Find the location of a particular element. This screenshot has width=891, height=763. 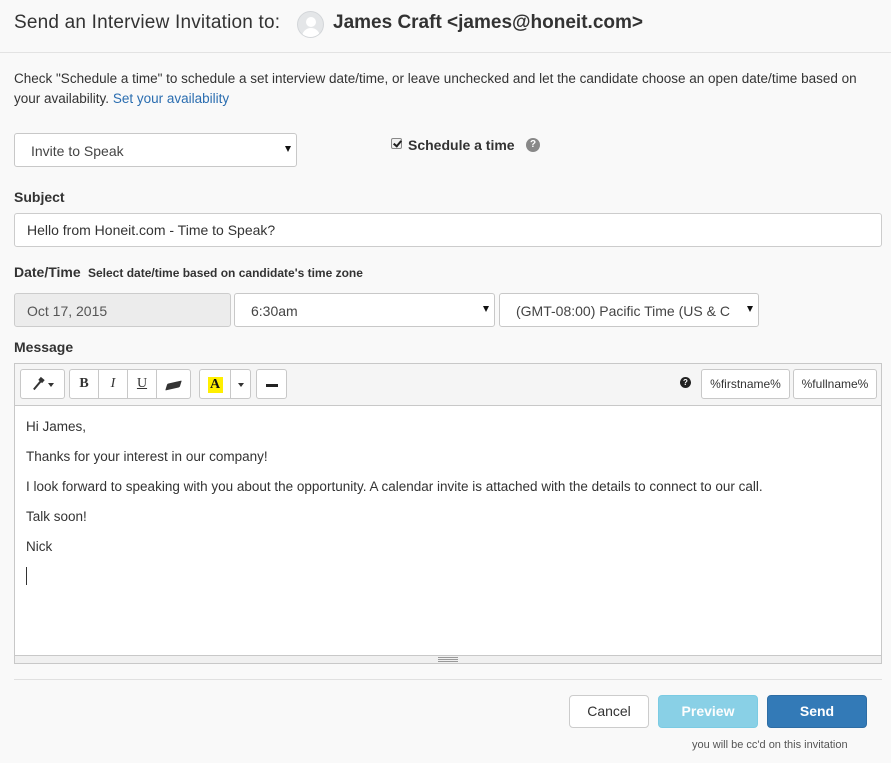

cancel-button: Cancel is located at coordinates (609, 711).